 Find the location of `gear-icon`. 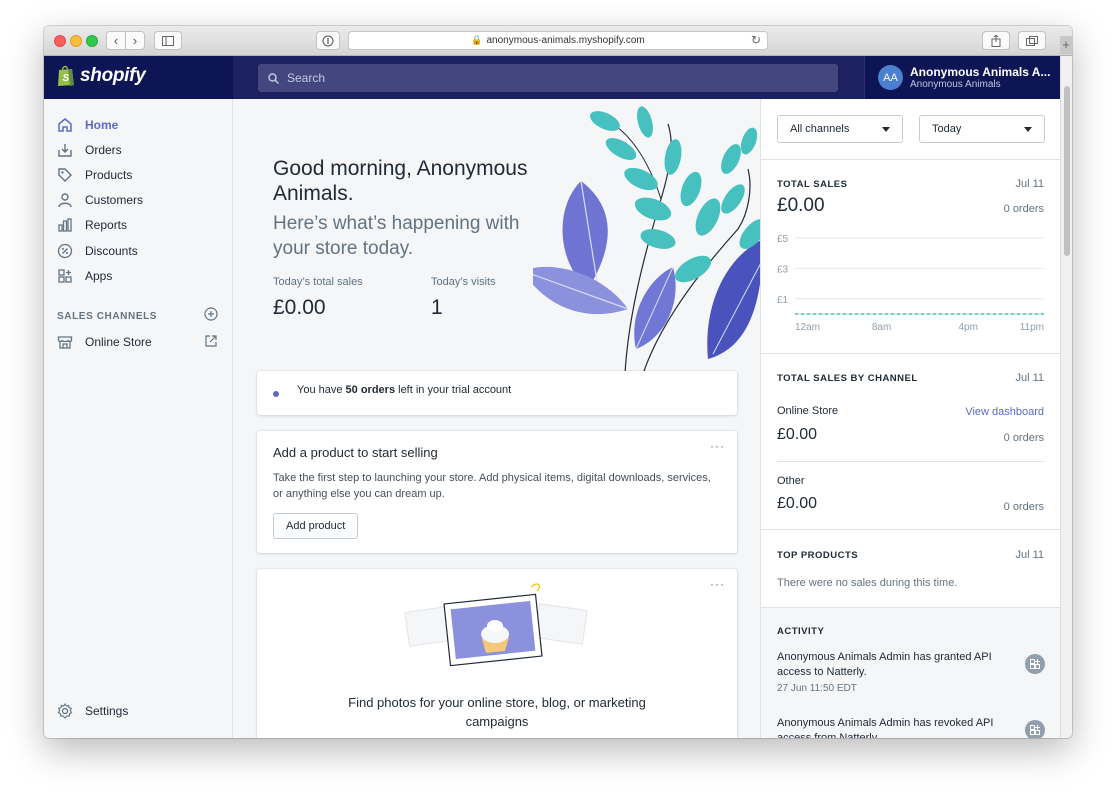

gear-icon is located at coordinates (65, 711).